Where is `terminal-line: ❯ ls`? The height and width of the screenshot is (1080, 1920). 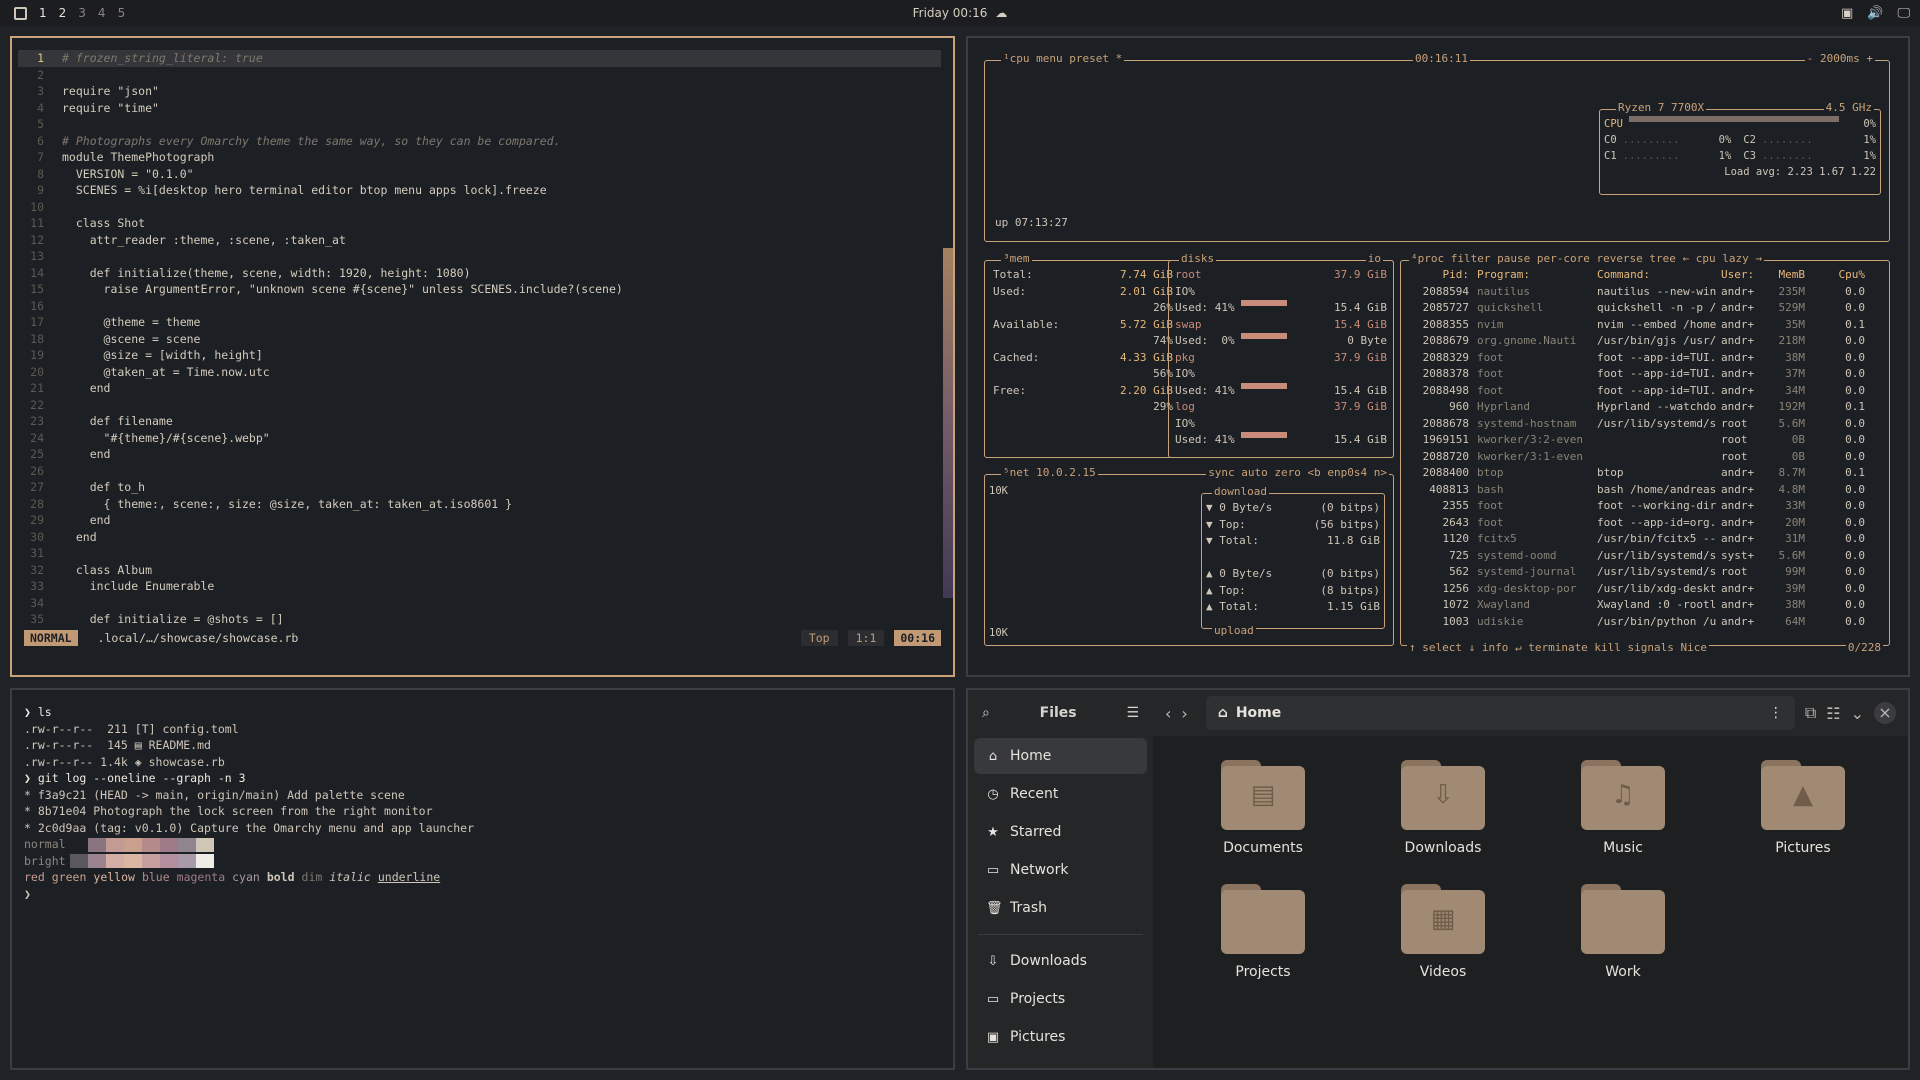
terminal-line: ❯ ls is located at coordinates (38, 712).